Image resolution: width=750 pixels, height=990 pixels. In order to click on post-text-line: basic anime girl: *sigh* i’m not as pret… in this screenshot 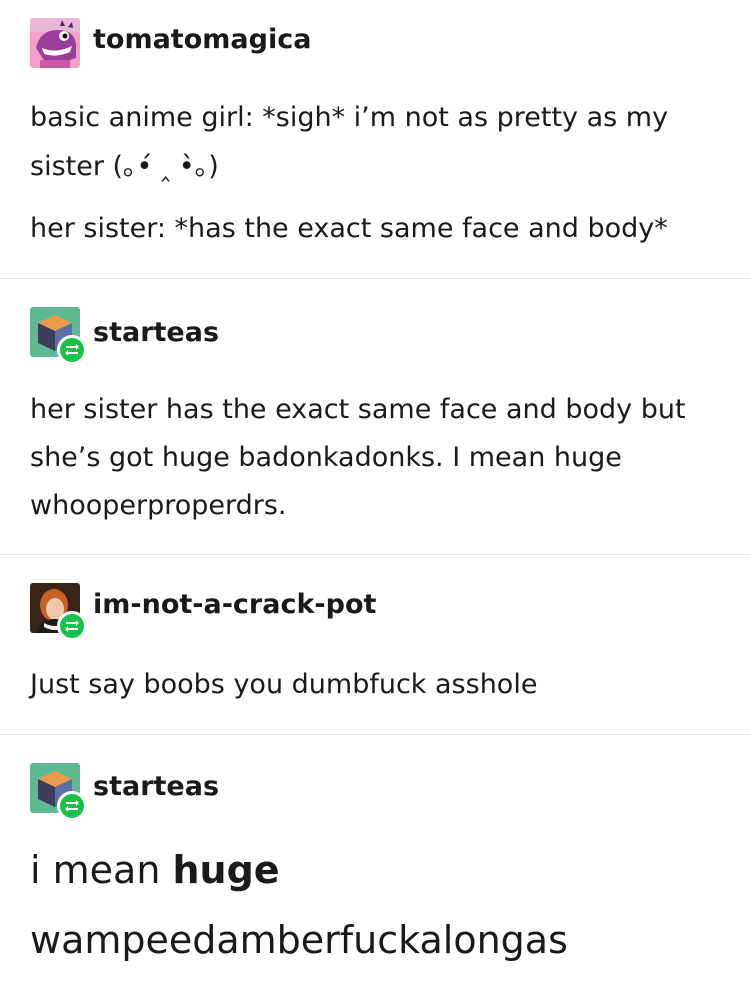, I will do `click(349, 117)`.